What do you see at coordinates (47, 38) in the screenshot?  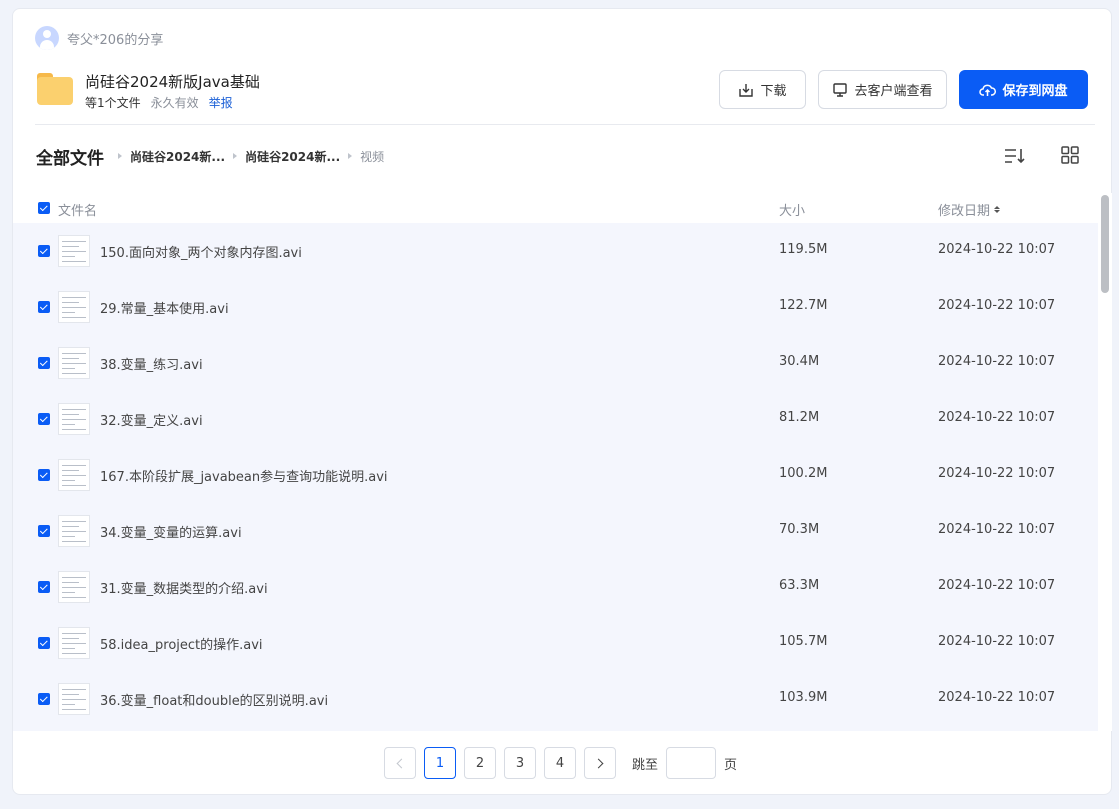 I see `user-avatar-icon` at bounding box center [47, 38].